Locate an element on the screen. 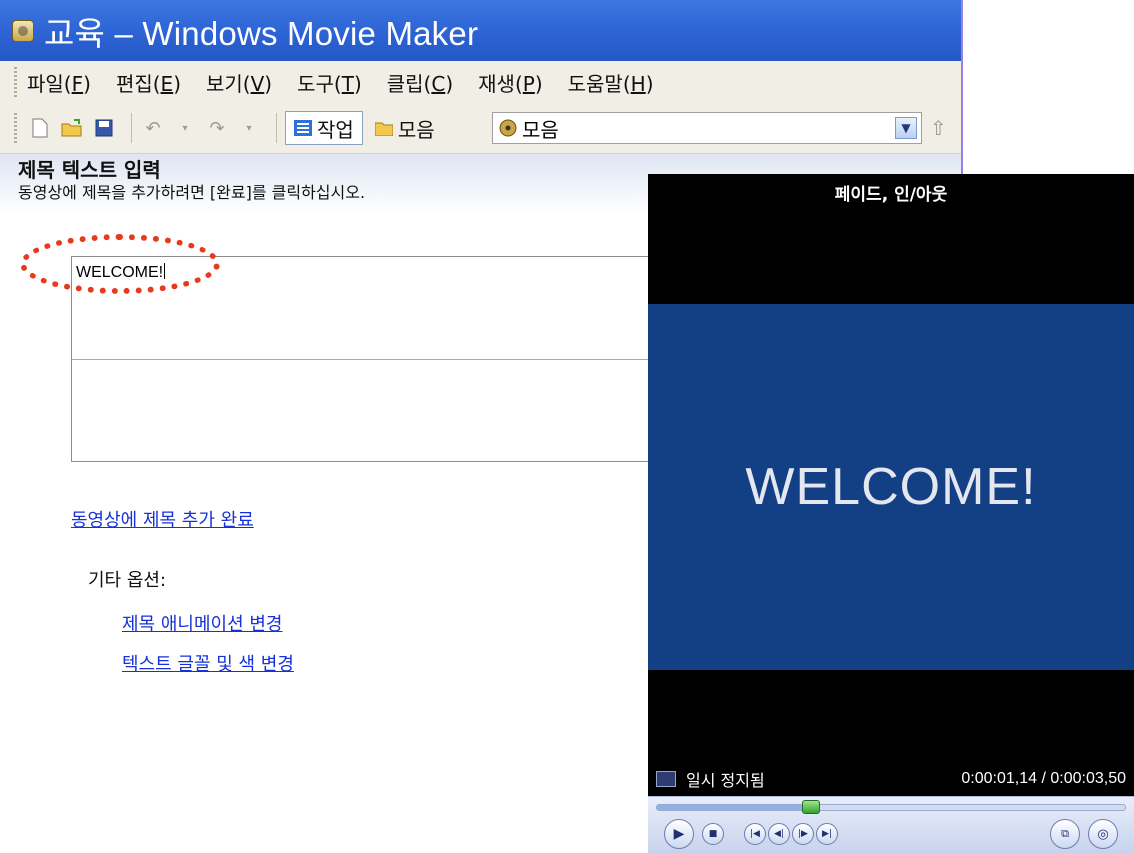  other-options-label: 기타 옵션: is located at coordinates (127, 580).